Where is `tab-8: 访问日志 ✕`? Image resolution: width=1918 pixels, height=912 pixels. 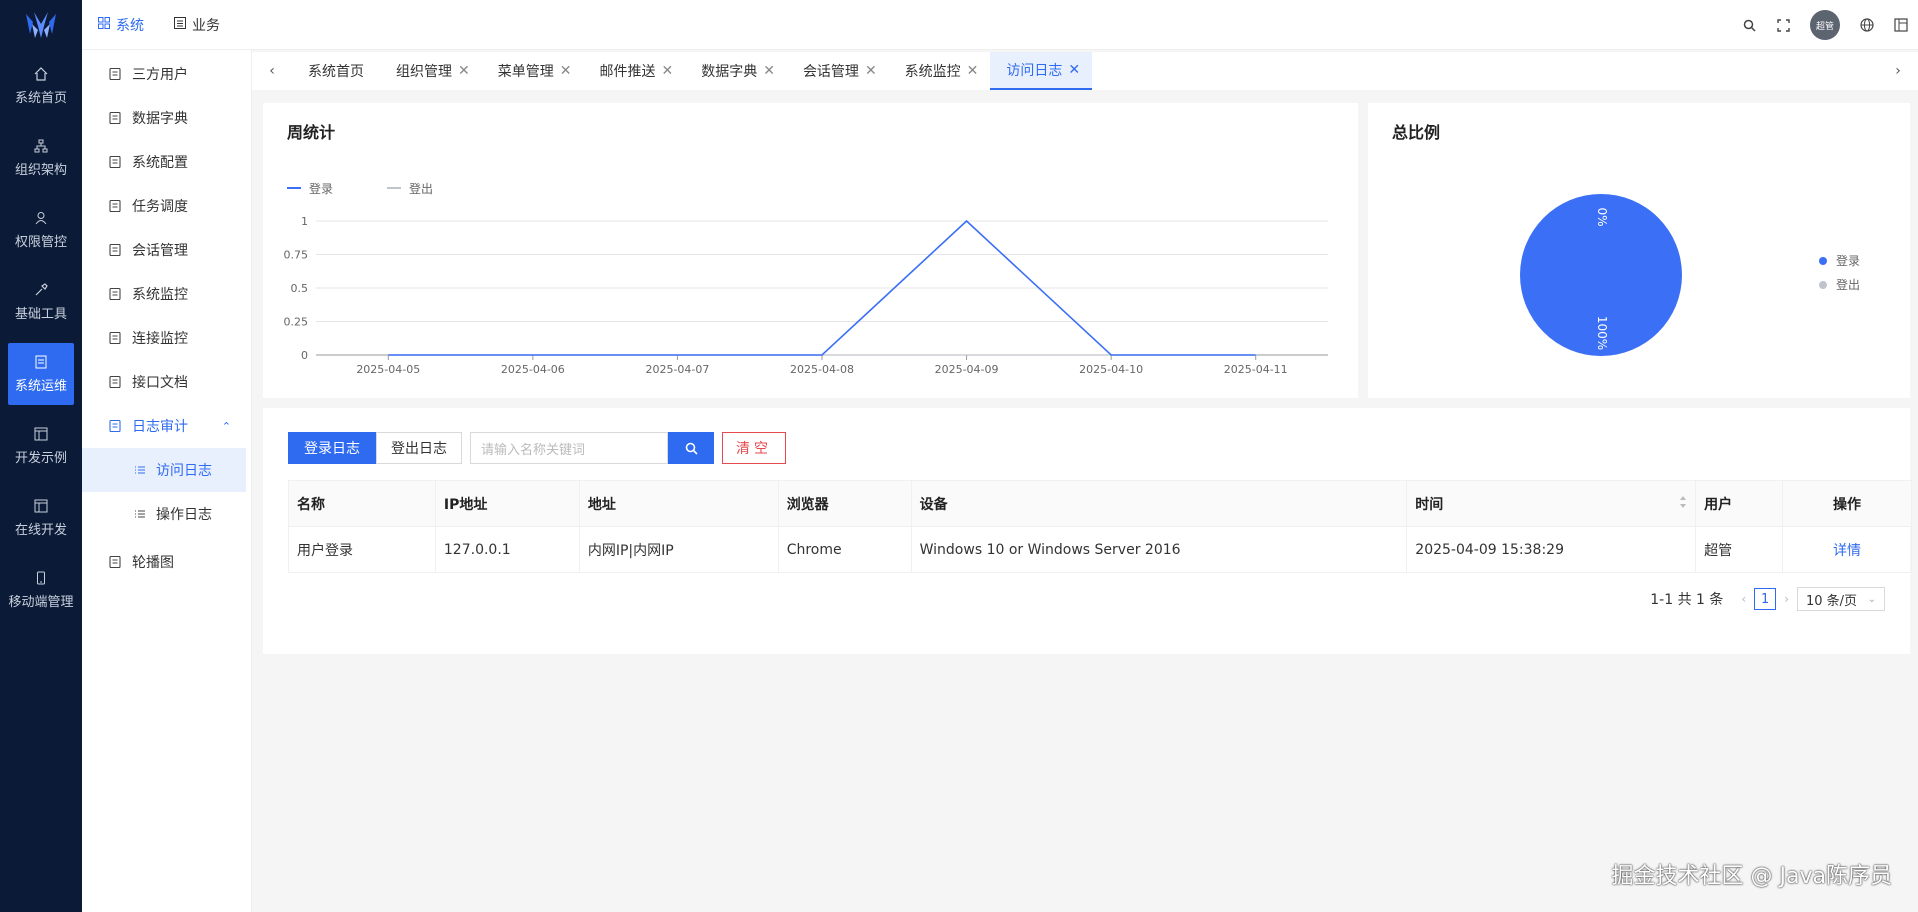 tab-8: 访问日志 ✕ is located at coordinates (1041, 71).